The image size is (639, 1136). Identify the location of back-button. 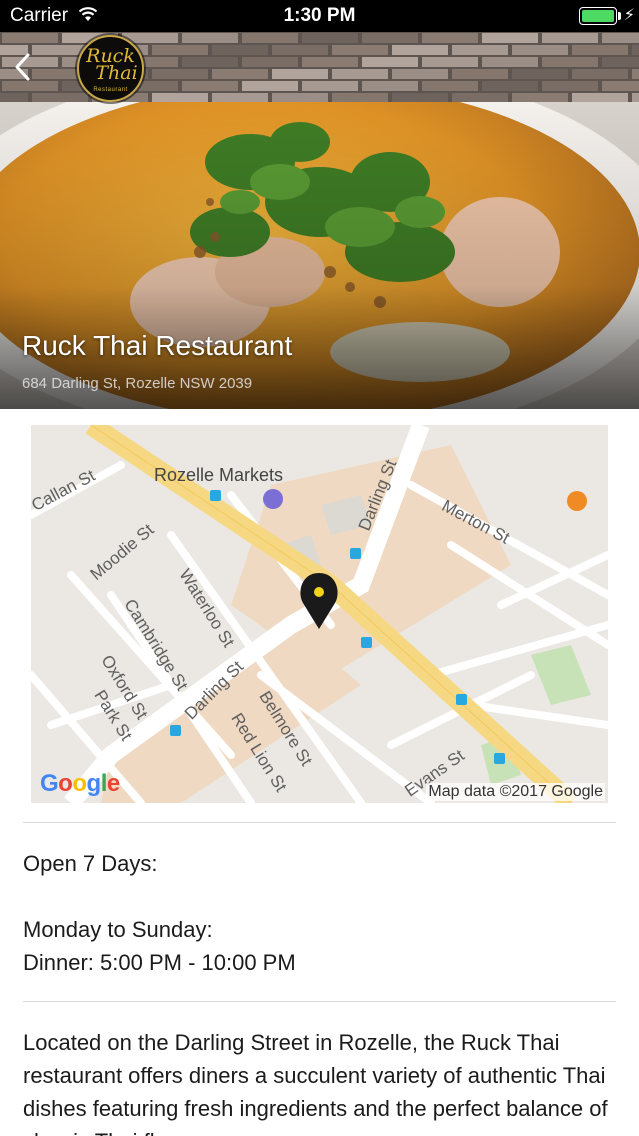
(23, 67).